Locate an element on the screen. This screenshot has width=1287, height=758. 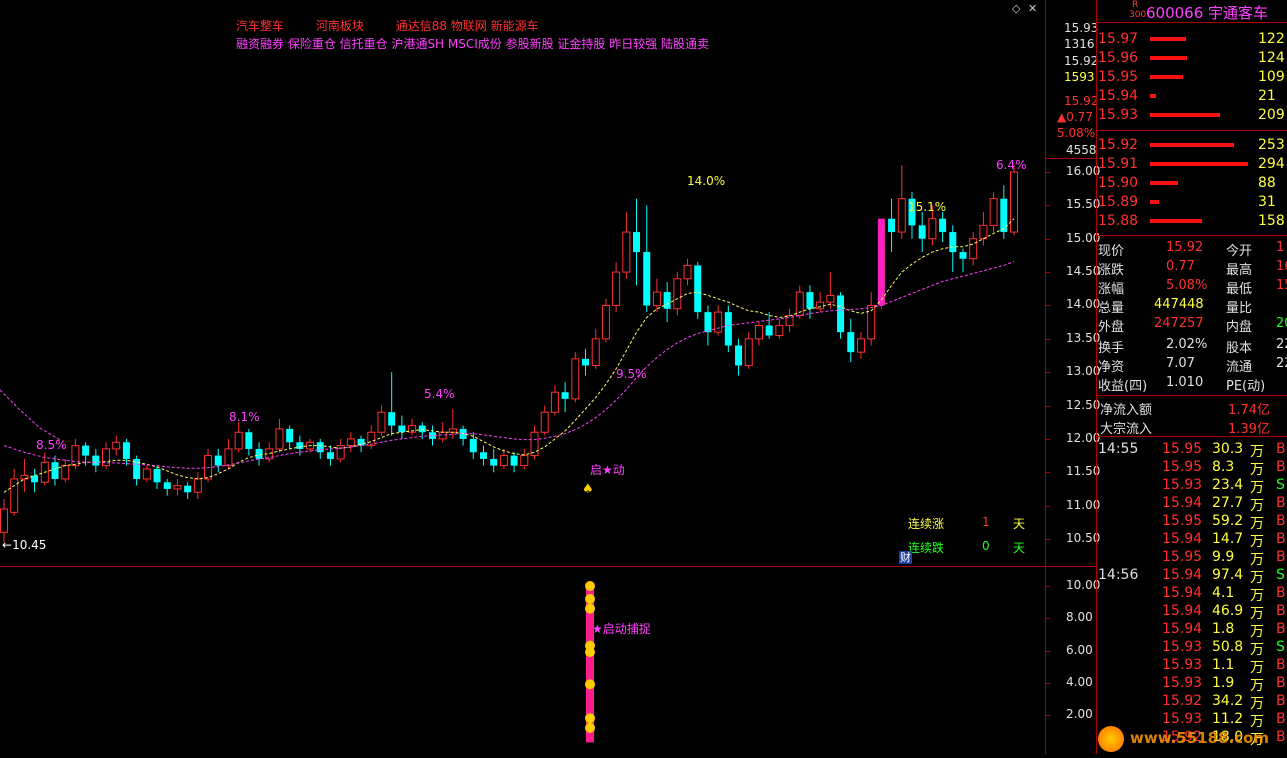
ask-row: 15.94 21 is located at coordinates (1192, 97).